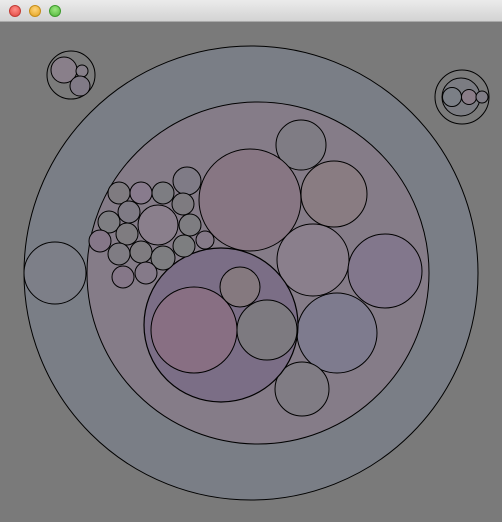  I want to click on title-bar, so click(251, 11).